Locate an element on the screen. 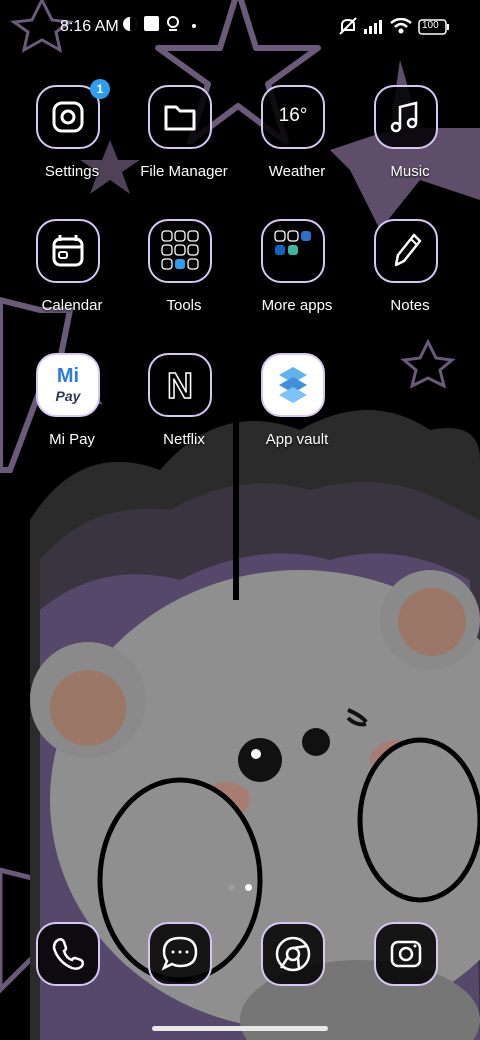  face-icon is located at coordinates (130, 24).